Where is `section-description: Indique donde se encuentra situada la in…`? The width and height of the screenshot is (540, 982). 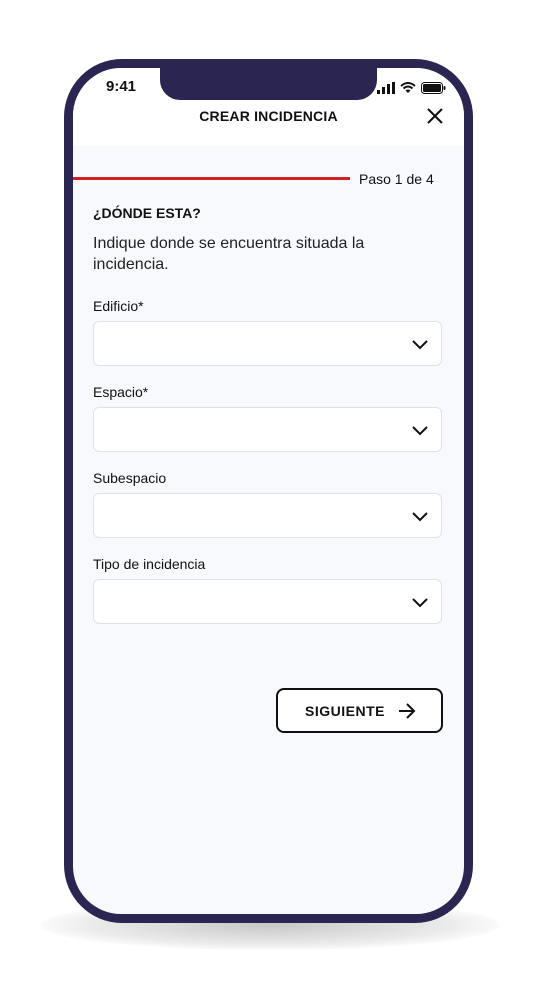
section-description: Indique donde se encuentra situada la in… is located at coordinates (229, 254).